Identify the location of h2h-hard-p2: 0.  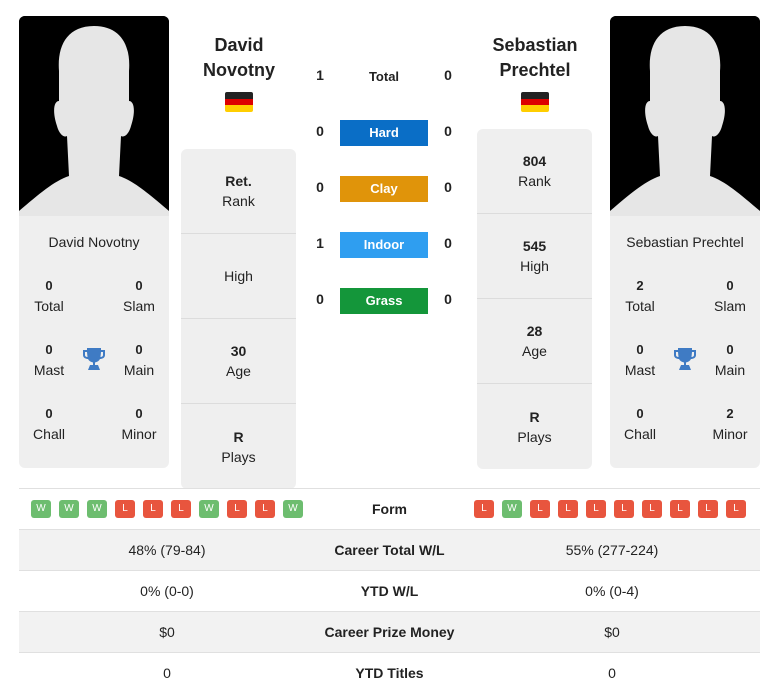
(448, 131).